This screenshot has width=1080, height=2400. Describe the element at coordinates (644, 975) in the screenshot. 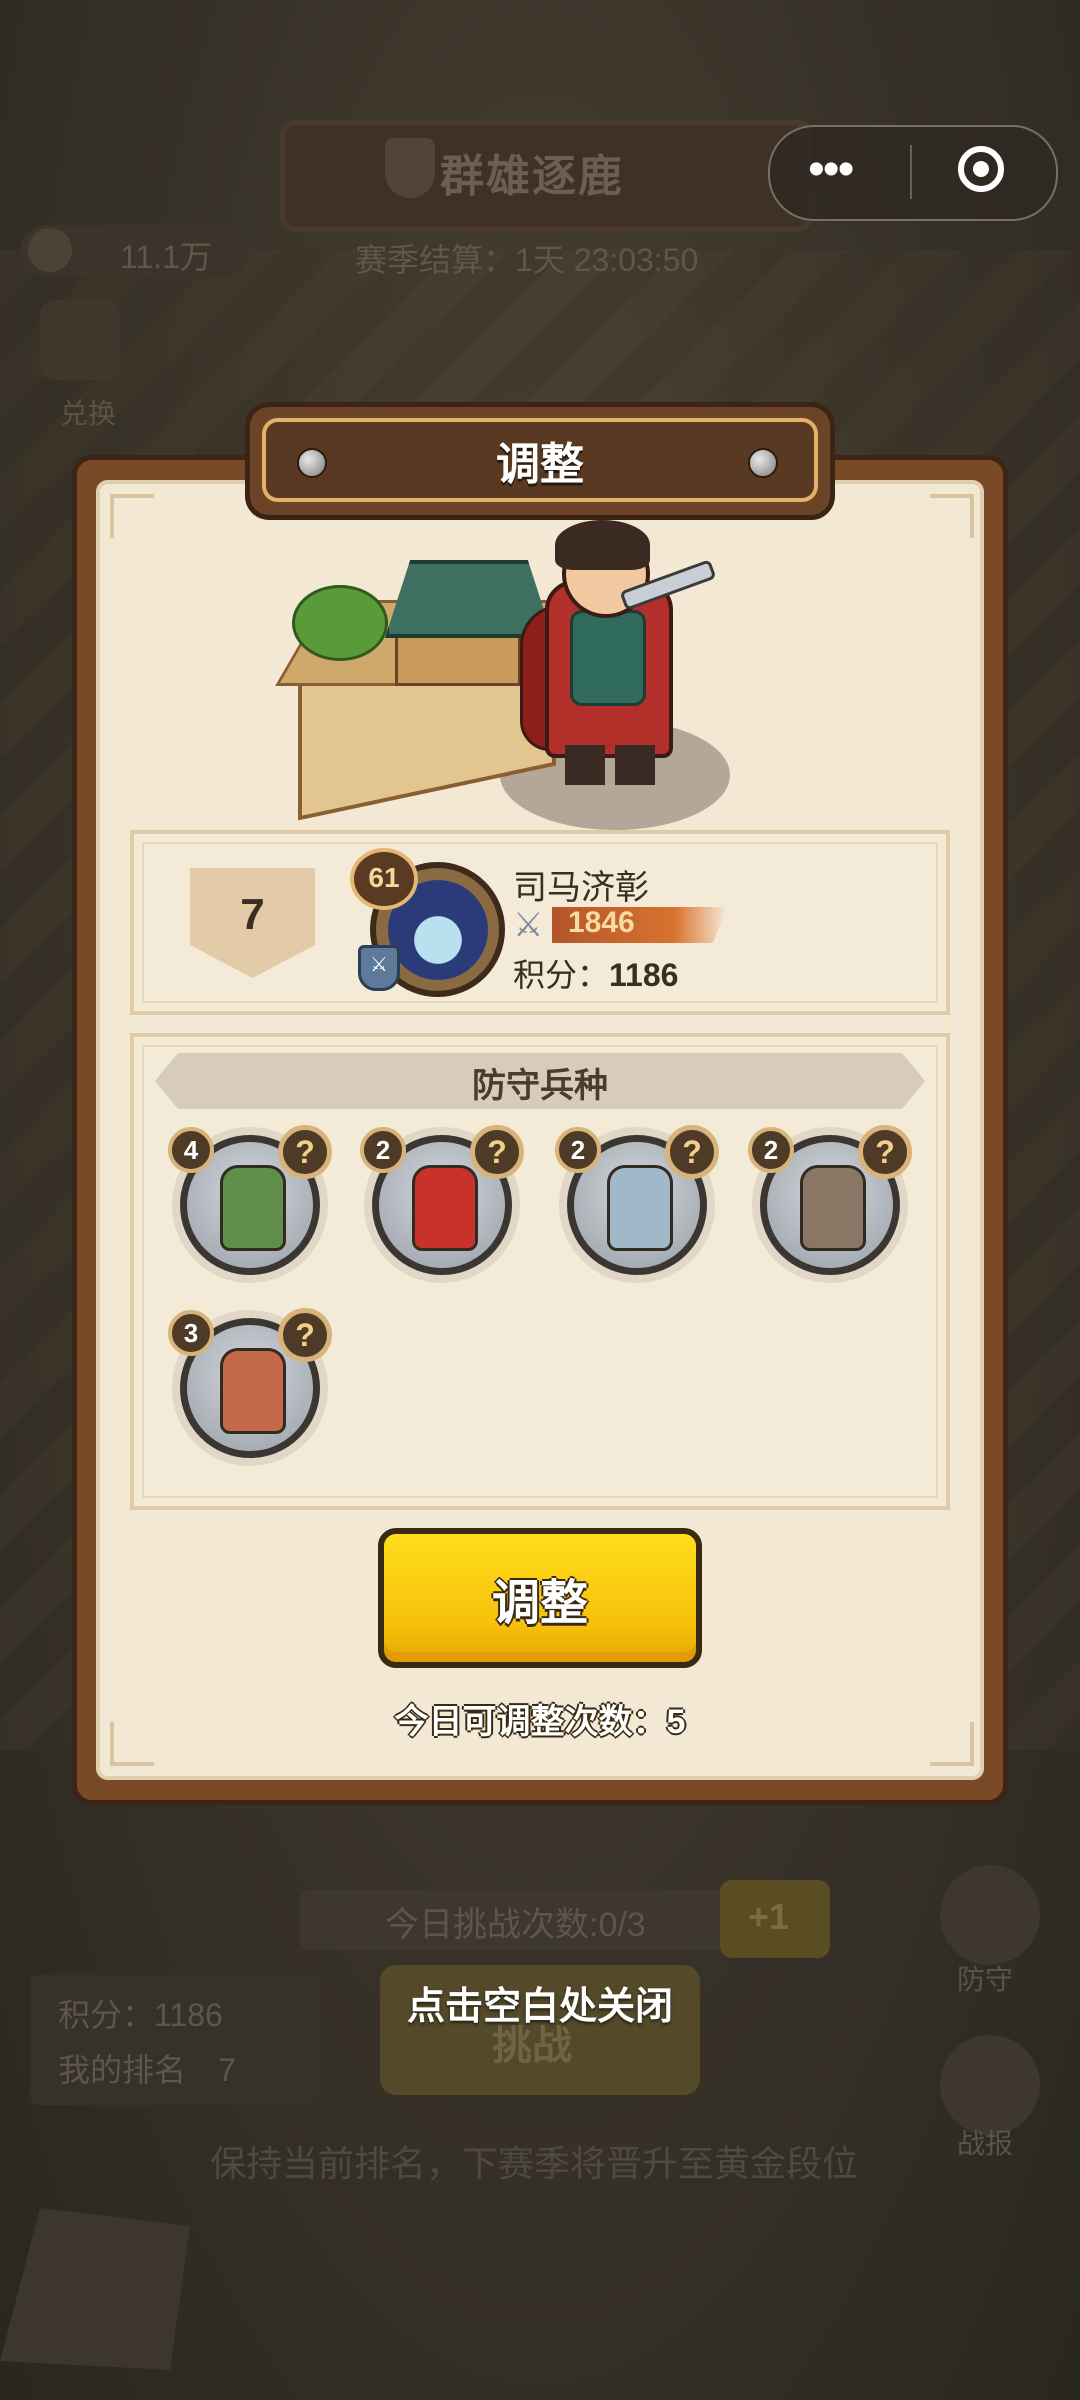

I see `player-score: 1186` at that location.